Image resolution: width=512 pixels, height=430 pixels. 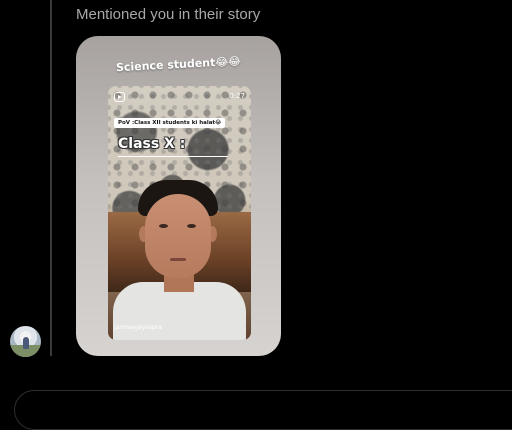 I want to click on reply-thread-line, so click(x=51, y=178).